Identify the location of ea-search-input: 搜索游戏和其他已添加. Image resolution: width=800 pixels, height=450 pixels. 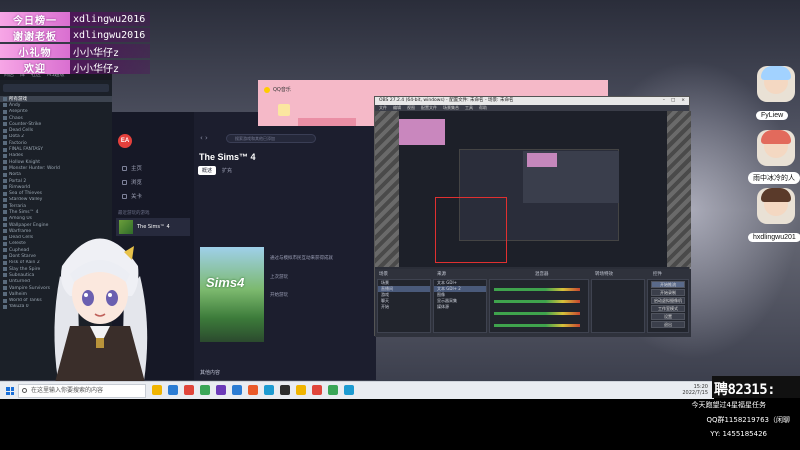
(271, 138).